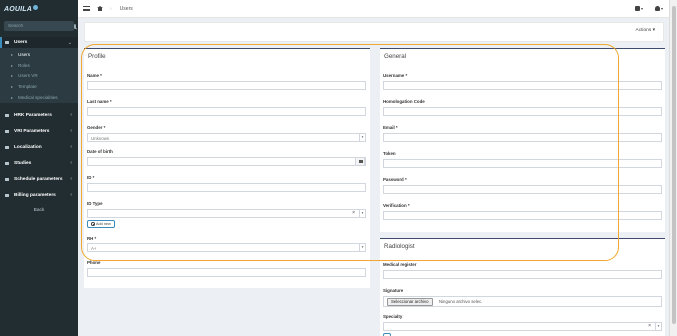 This screenshot has height=336, width=677. I want to click on chevron-down-icon: ▾, so click(658, 326).